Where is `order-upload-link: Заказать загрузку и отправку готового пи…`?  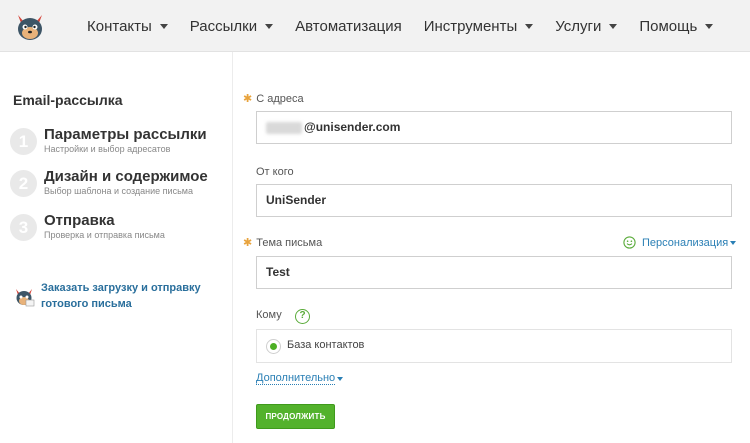 order-upload-link: Заказать загрузку и отправку готового пи… is located at coordinates (131, 296).